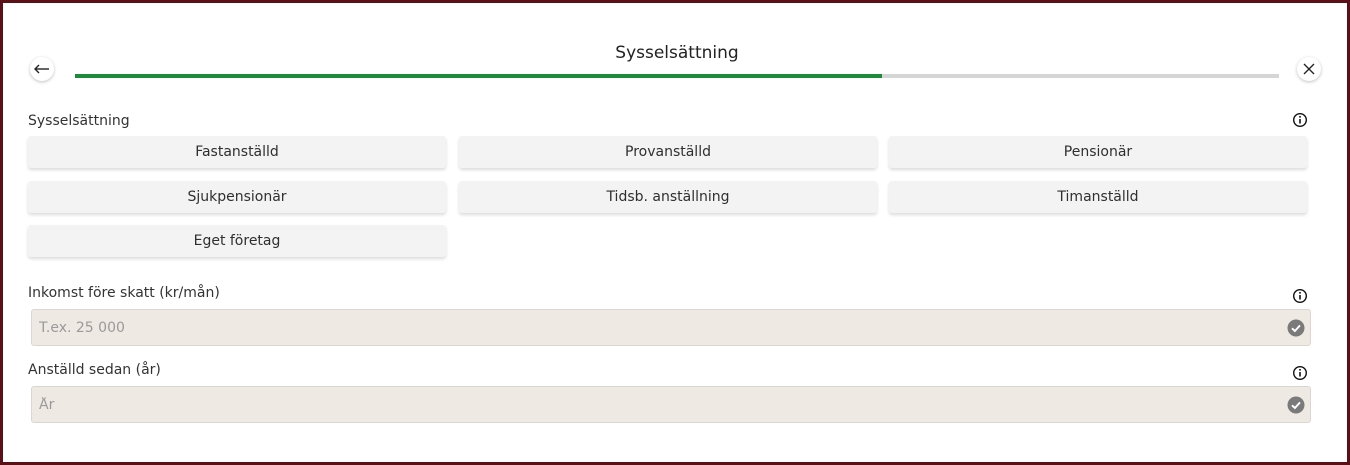  I want to click on back-button, so click(42, 69).